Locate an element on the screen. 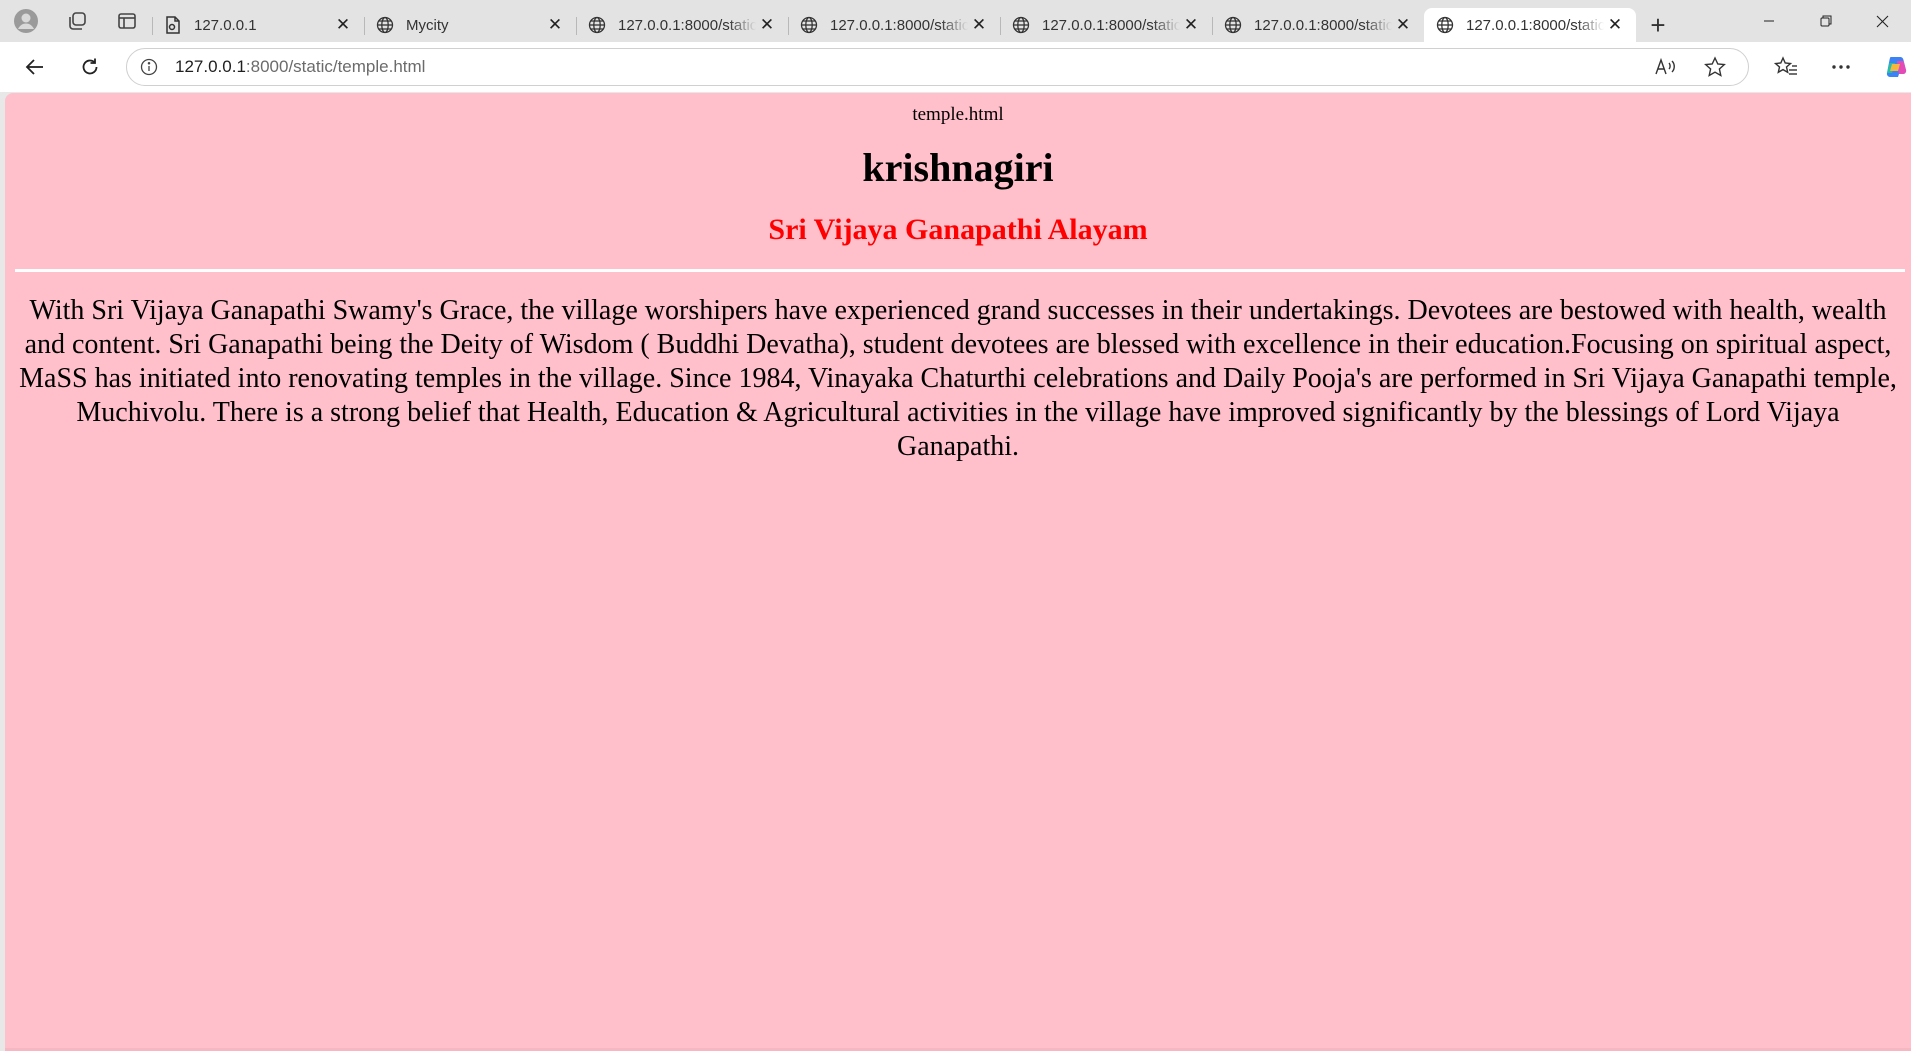 The height and width of the screenshot is (1051, 1911). horizontal-rule is located at coordinates (960, 270).